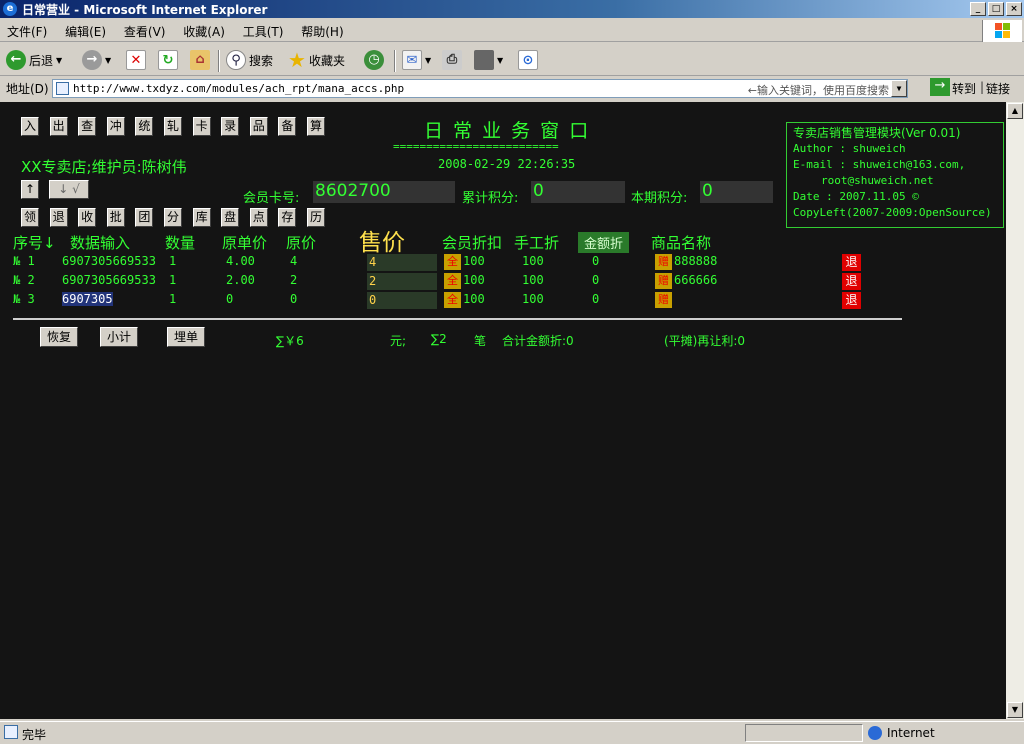 This screenshot has height=744, width=1024. I want to click on function-key-9: 品, so click(258, 126).